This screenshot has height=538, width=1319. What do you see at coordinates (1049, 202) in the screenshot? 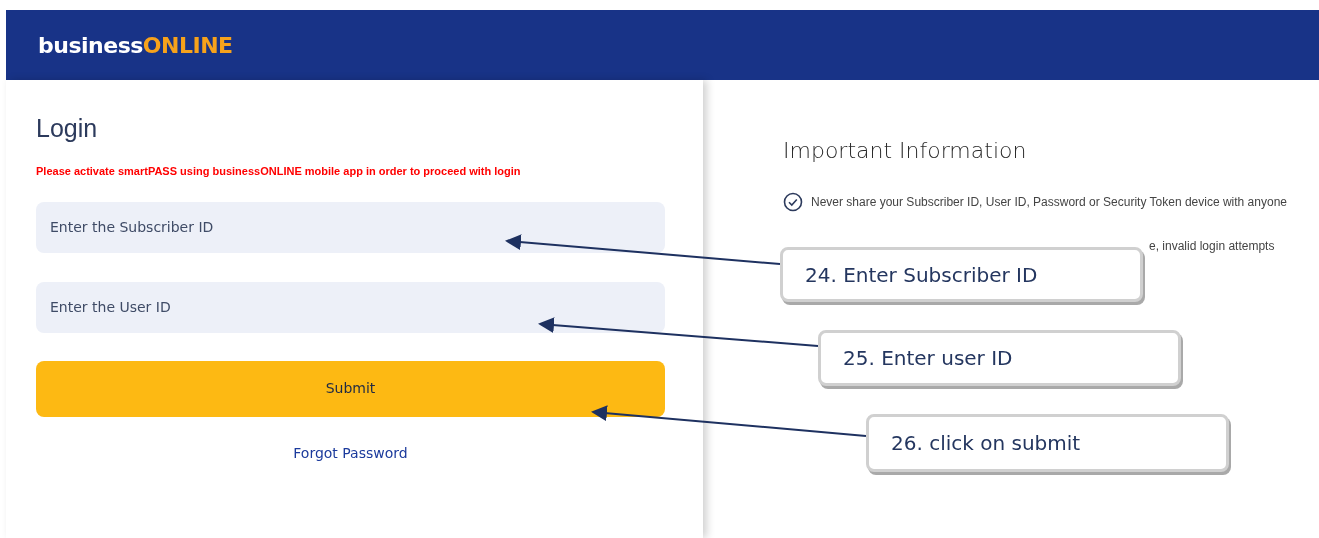
I see `info-text: Never share your Subscriber ID, User ID, Password or Security Token device with anyone` at bounding box center [1049, 202].